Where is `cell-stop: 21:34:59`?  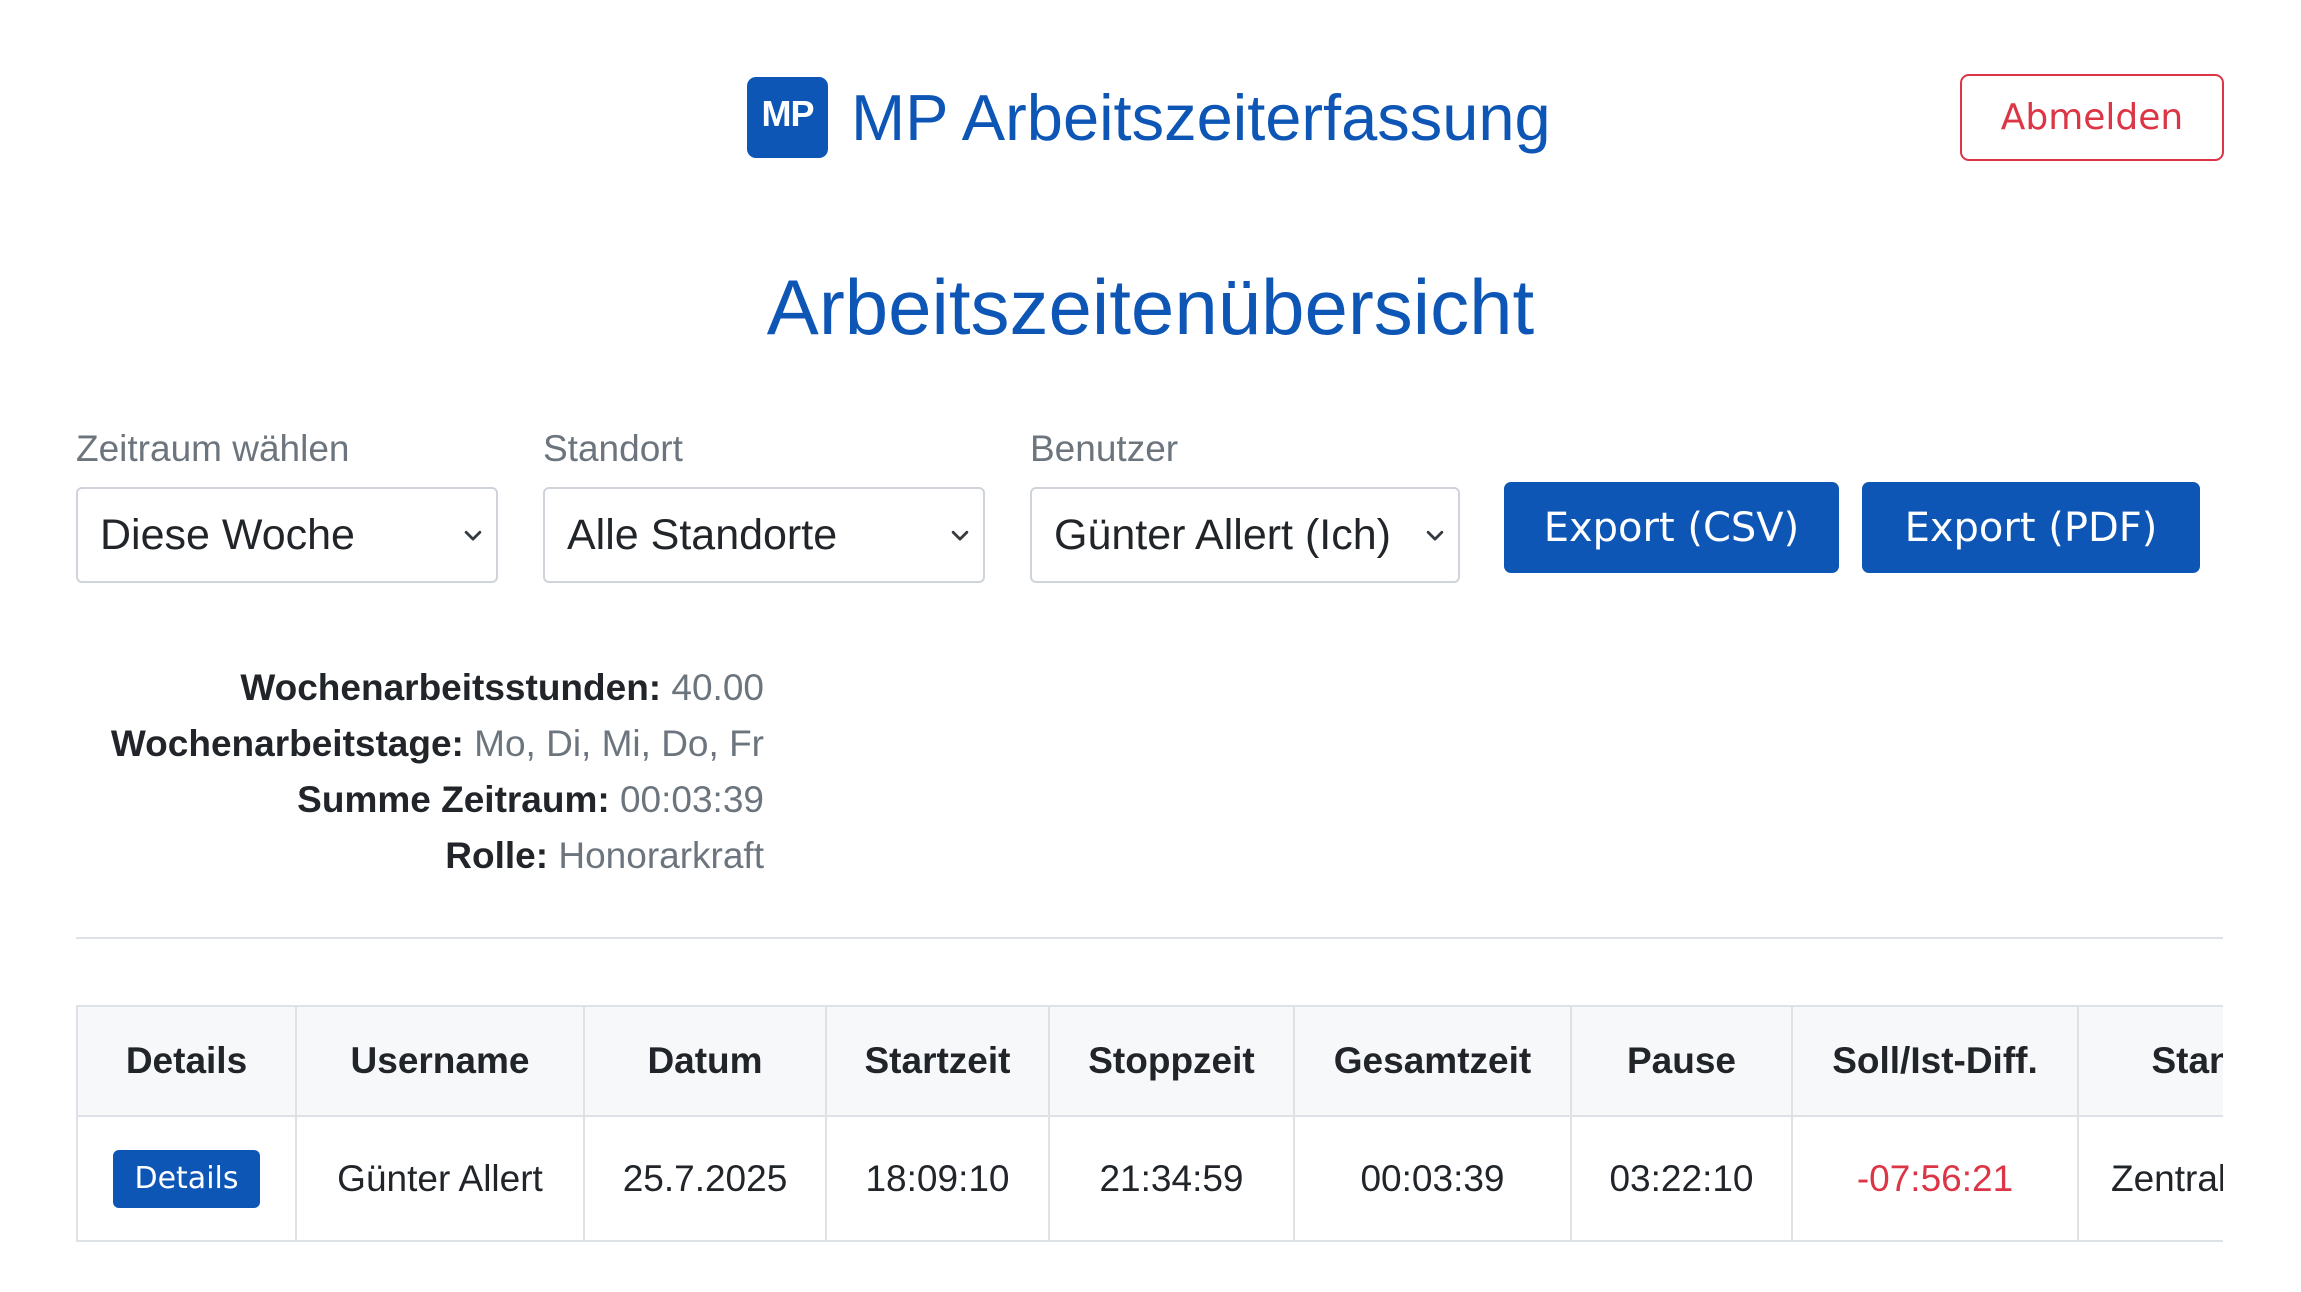 cell-stop: 21:34:59 is located at coordinates (1171, 1178).